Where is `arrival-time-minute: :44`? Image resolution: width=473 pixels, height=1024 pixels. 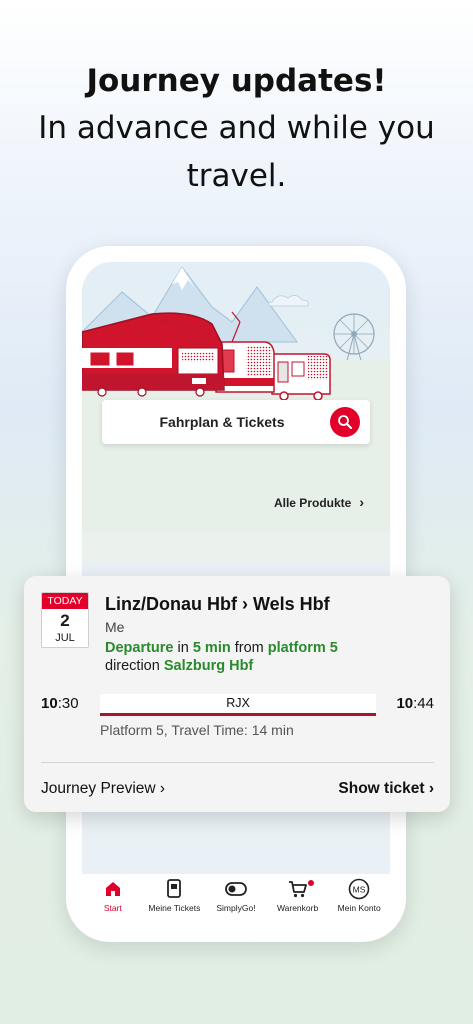 arrival-time-minute: :44 is located at coordinates (423, 703).